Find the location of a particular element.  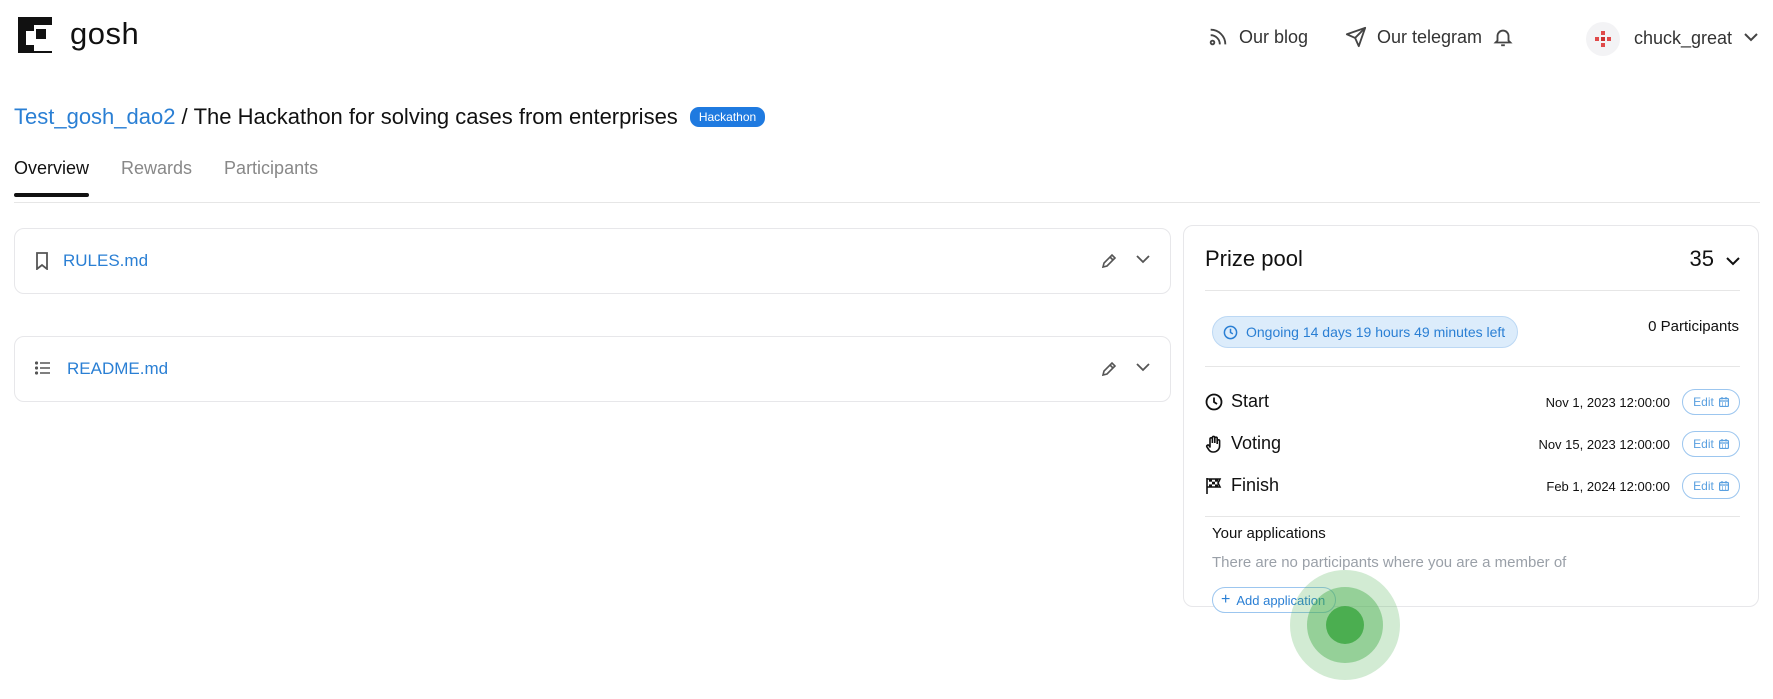

blog-label: Our blog is located at coordinates (1274, 36).